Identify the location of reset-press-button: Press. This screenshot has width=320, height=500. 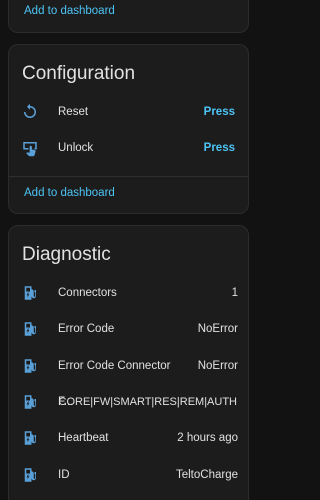
(219, 112).